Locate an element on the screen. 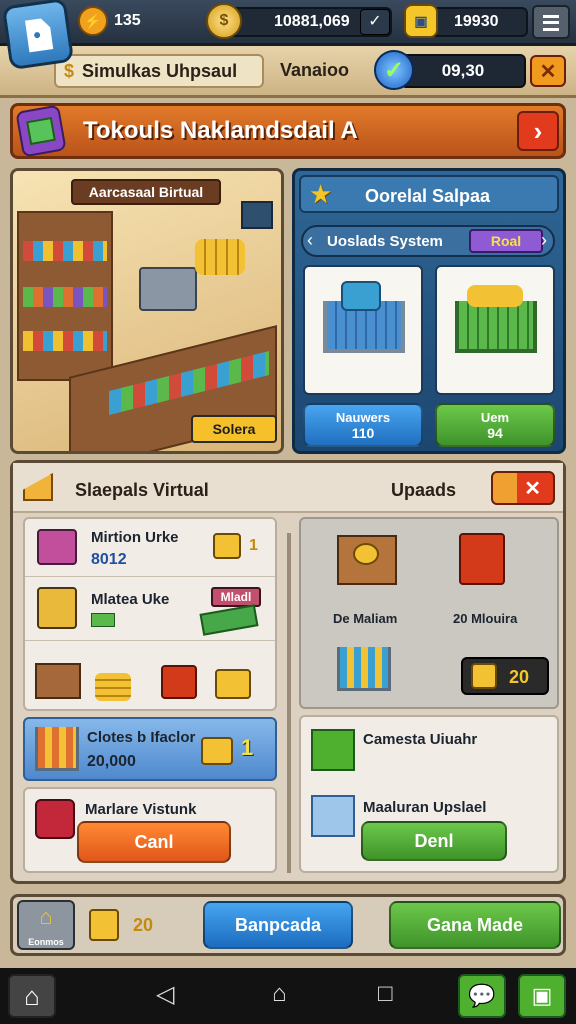 This screenshot has width=576, height=1024. store-tag: Solera is located at coordinates (234, 429).